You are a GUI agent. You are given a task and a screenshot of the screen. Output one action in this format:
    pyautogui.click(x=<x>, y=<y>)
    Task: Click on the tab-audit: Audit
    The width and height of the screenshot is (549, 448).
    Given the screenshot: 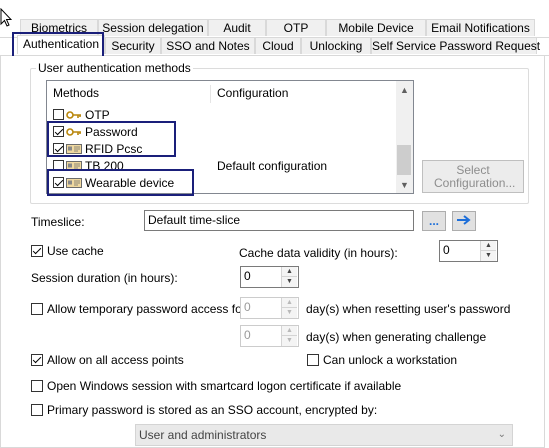 What is the action you would take?
    pyautogui.click(x=237, y=27)
    